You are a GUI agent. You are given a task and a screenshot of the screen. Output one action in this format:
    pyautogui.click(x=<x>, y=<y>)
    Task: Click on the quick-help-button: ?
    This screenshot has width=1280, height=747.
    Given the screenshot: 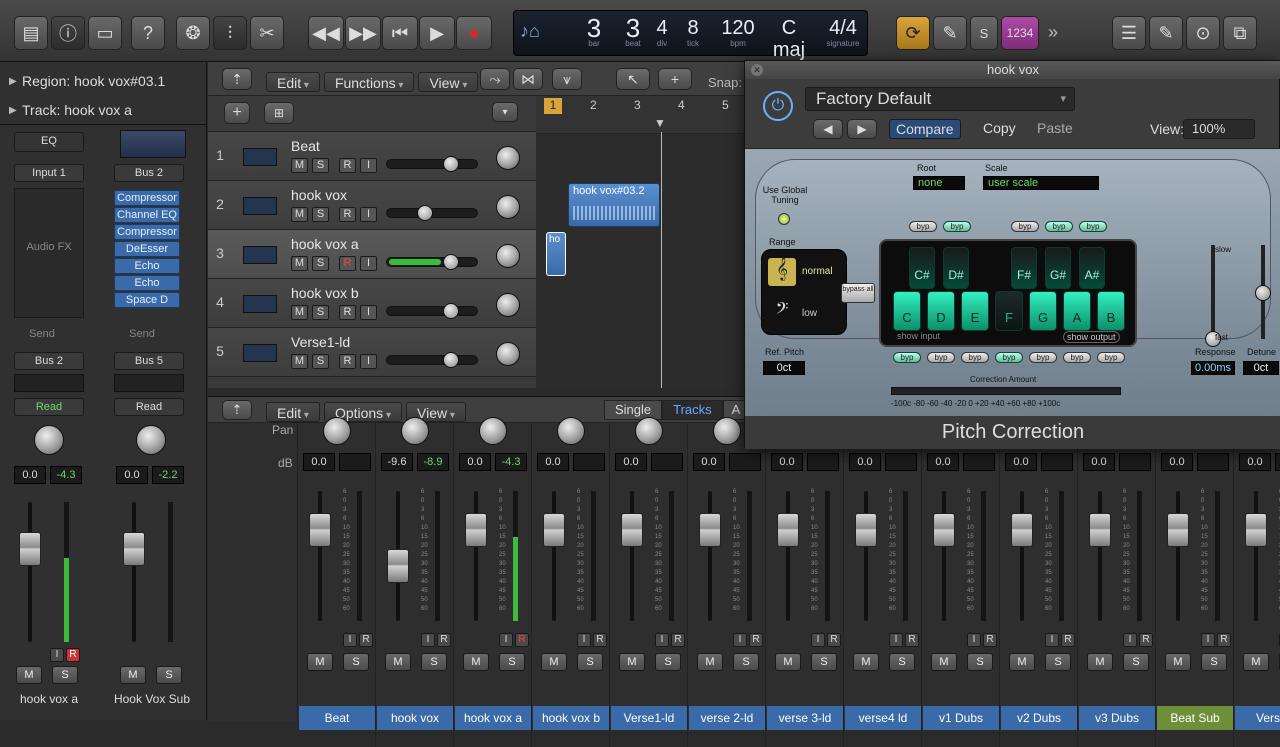 What is the action you would take?
    pyautogui.click(x=148, y=33)
    